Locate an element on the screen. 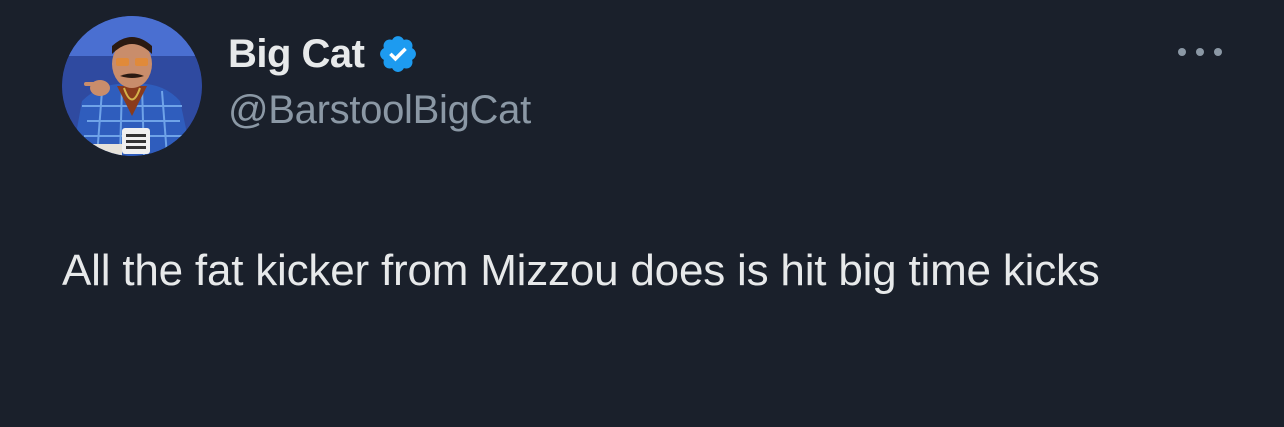 Image resolution: width=1284 pixels, height=427 pixels. more-options-icon is located at coordinates (1200, 52).